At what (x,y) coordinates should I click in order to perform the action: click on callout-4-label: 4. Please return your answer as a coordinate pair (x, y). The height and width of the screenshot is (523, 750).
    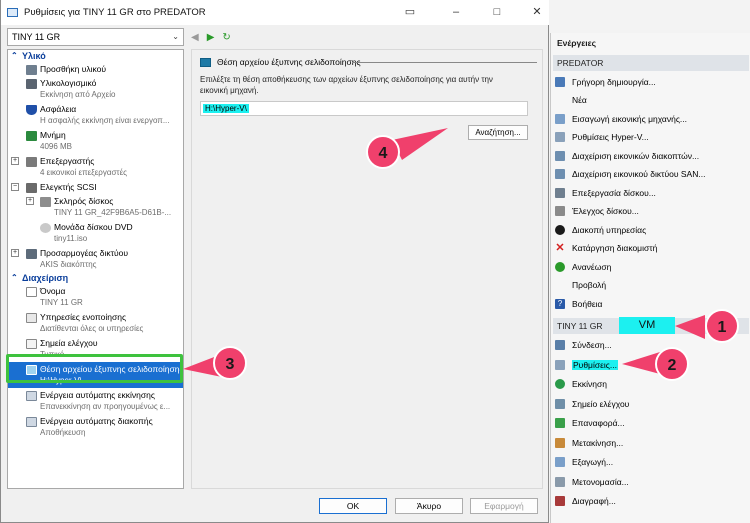
    Looking at the image, I should click on (383, 153).